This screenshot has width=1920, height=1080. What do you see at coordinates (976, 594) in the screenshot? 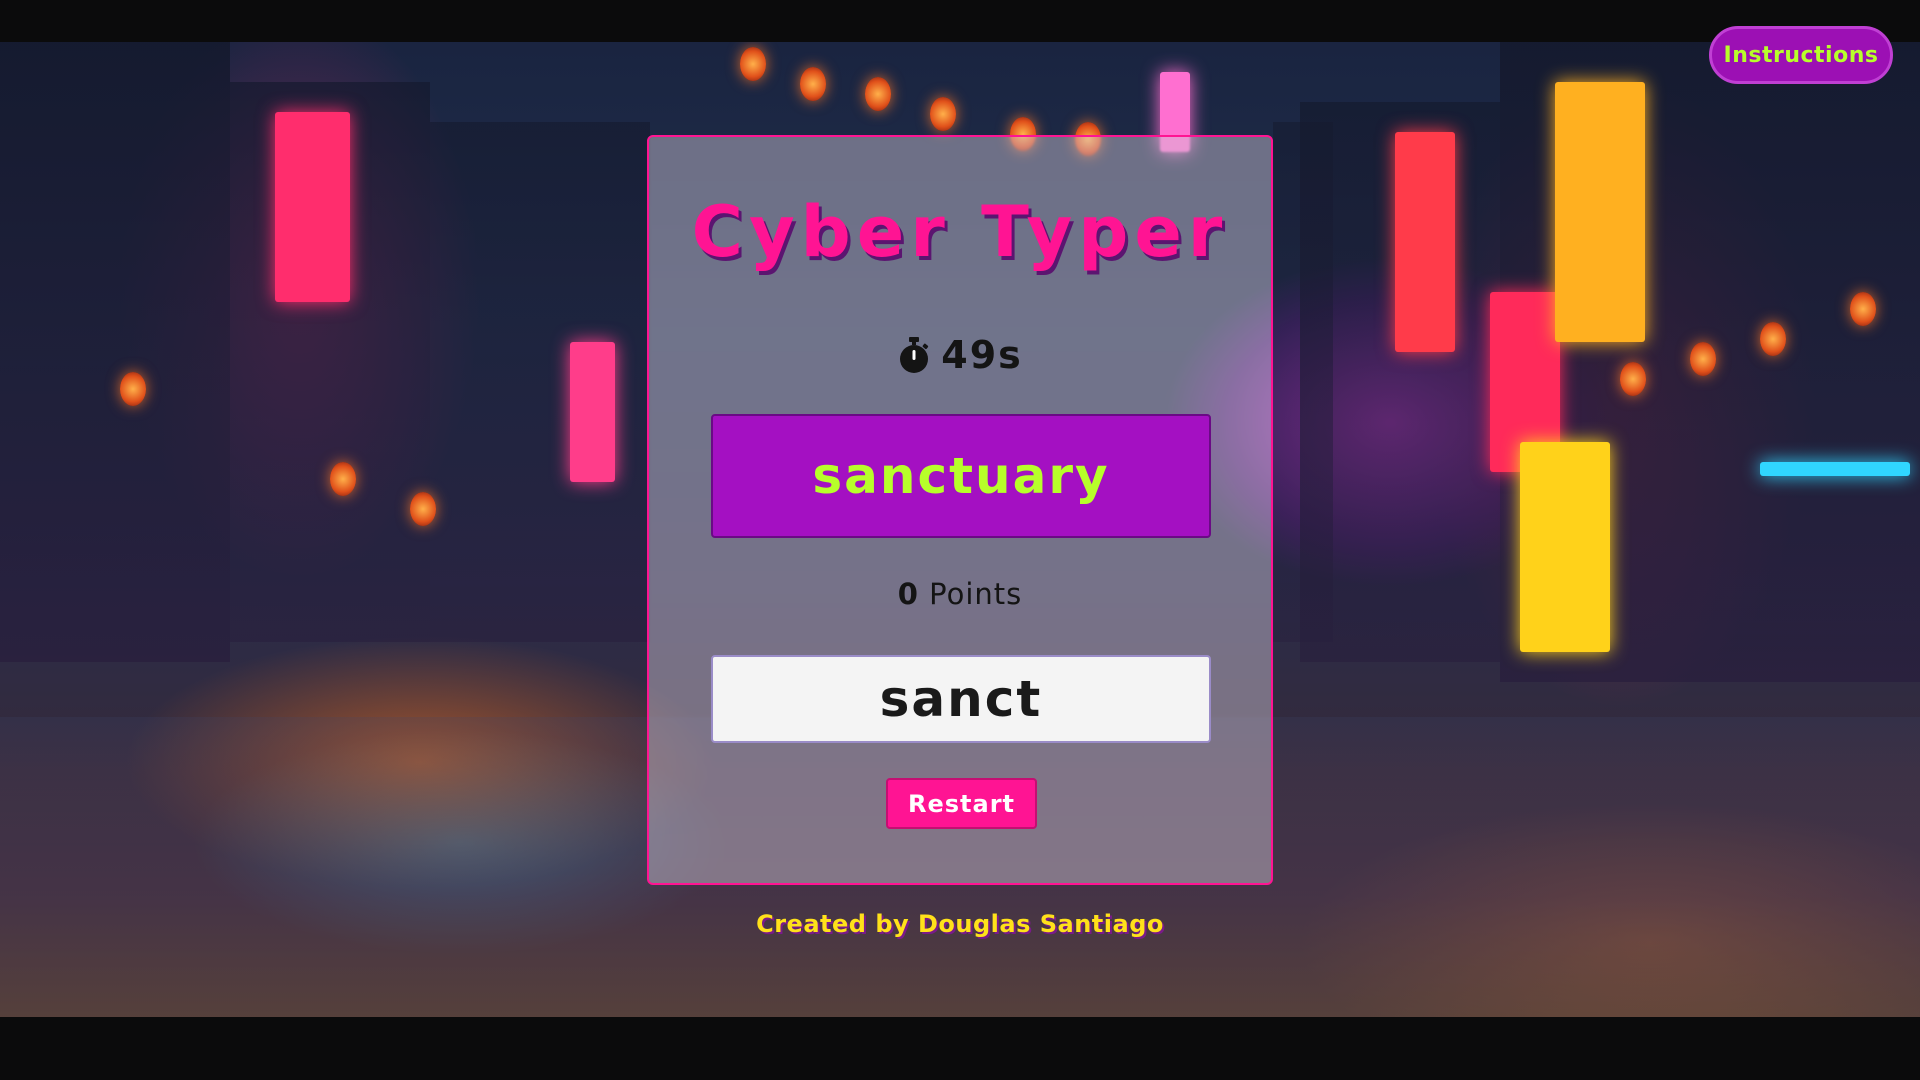
I see `score-label: Points` at bounding box center [976, 594].